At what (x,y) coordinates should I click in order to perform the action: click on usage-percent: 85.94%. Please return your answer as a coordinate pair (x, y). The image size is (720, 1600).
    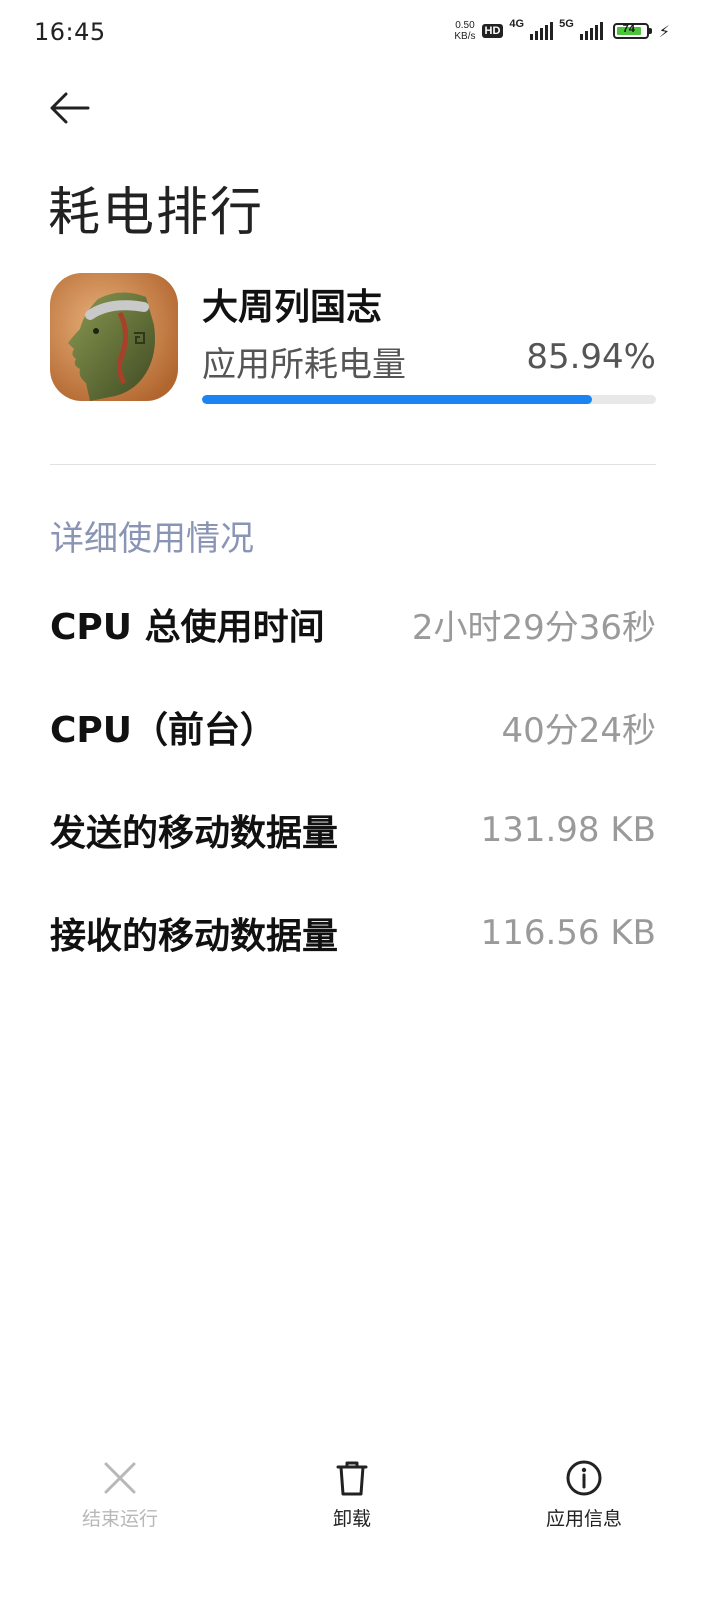
    Looking at the image, I should click on (591, 357).